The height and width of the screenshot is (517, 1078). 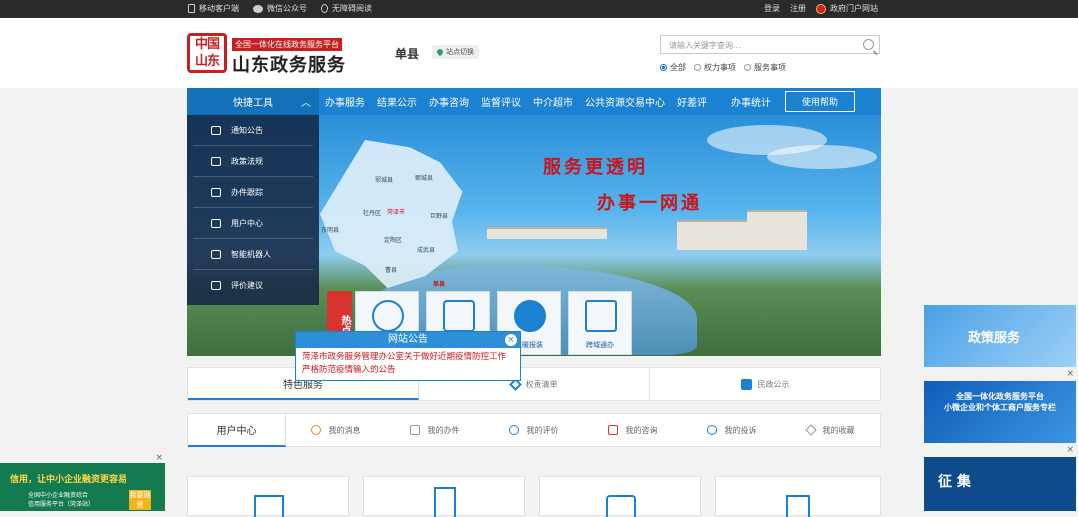 What do you see at coordinates (443, 430) in the screenshot?
I see `uc-label: 我的办件` at bounding box center [443, 430].